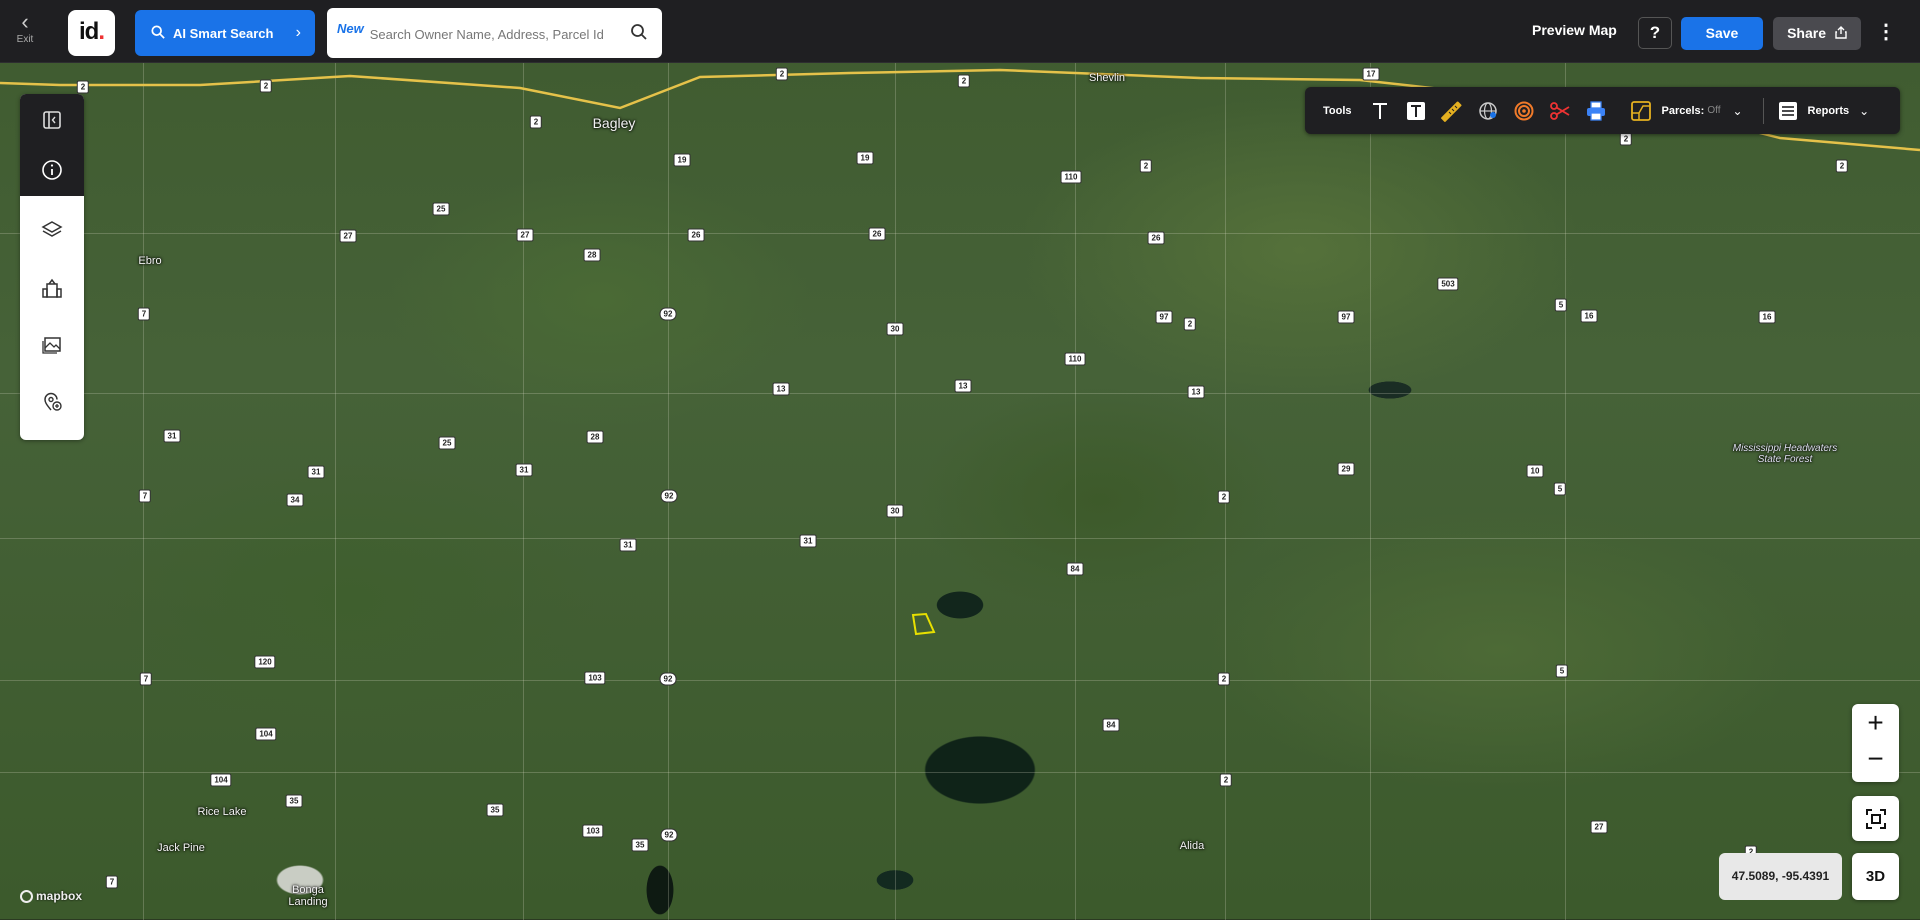 The image size is (1920, 920). I want to click on logo: id., so click(91, 33).